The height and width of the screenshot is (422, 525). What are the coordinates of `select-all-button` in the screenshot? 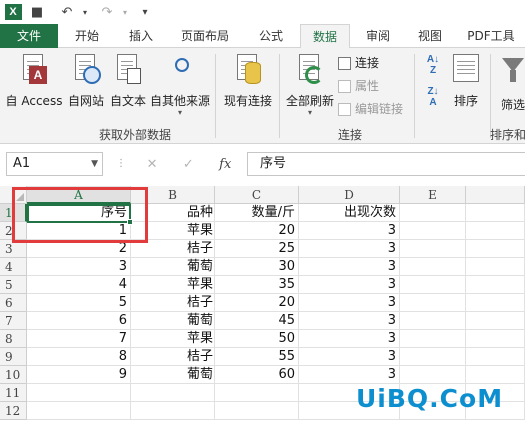 It's located at (13, 195).